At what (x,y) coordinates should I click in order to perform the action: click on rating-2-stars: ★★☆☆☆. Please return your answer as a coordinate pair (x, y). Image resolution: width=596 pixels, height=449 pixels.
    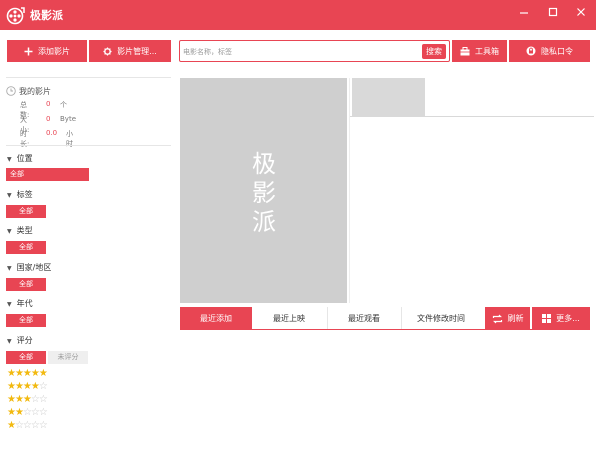
    Looking at the image, I should click on (27, 413).